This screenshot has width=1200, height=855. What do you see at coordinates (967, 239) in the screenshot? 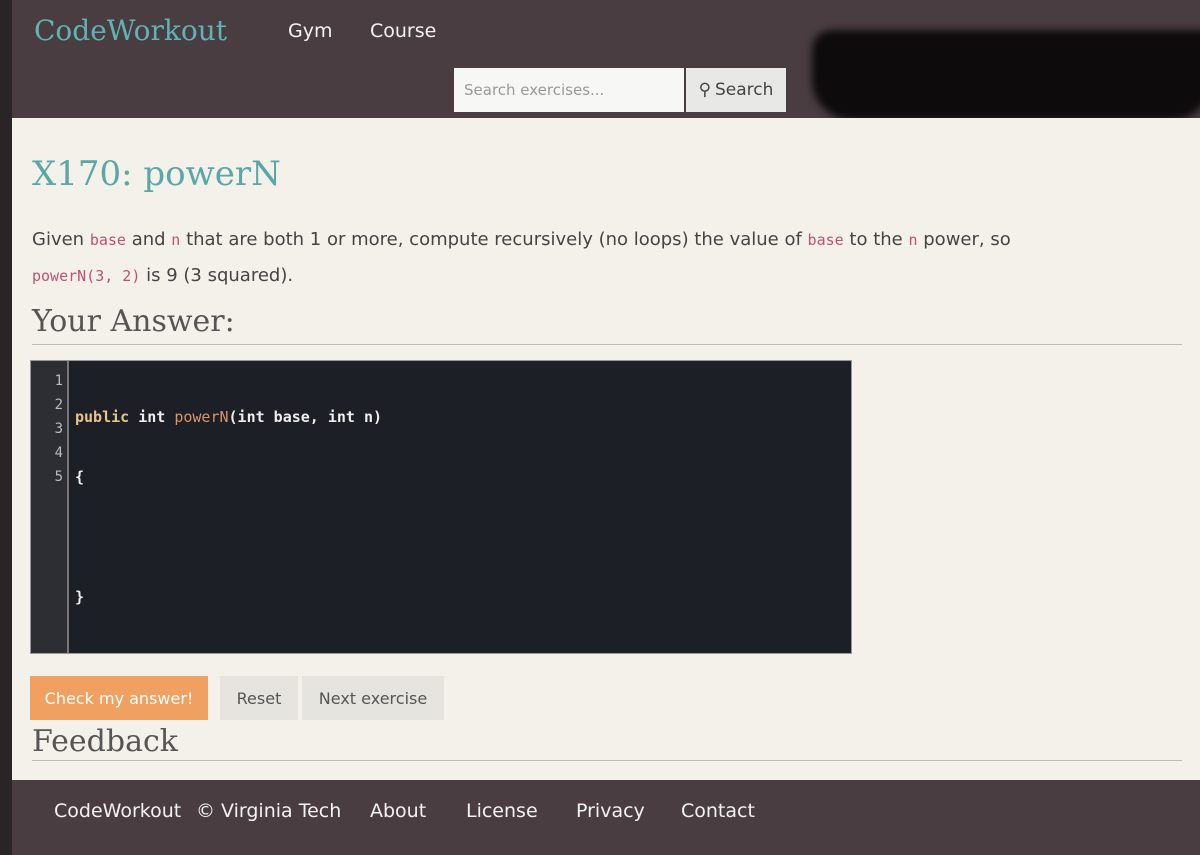
I see `desc-text: power, so` at bounding box center [967, 239].